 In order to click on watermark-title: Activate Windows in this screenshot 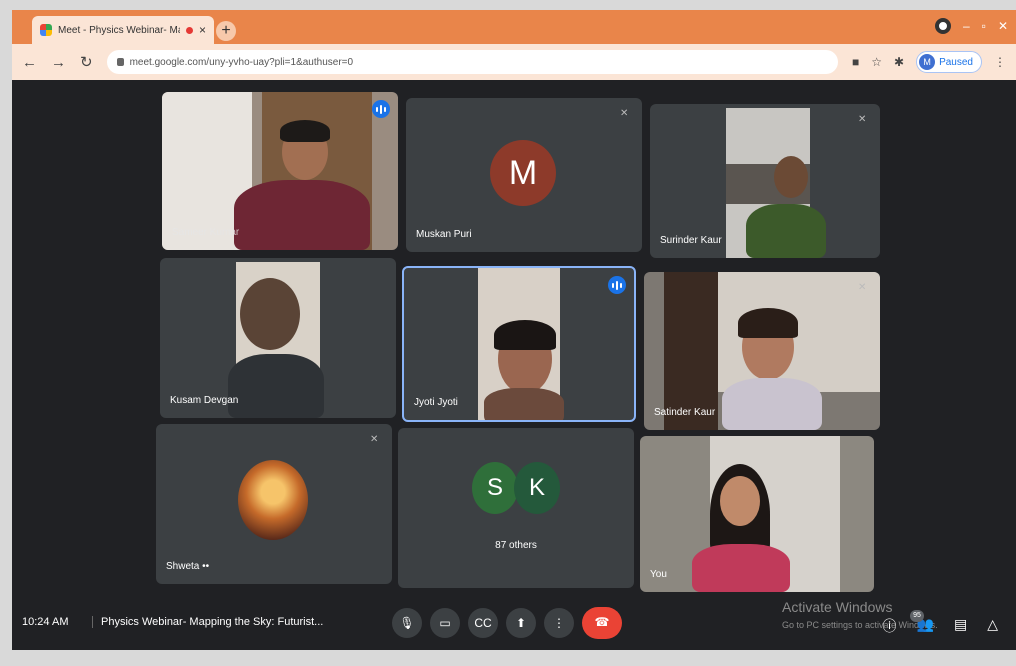, I will do `click(837, 607)`.